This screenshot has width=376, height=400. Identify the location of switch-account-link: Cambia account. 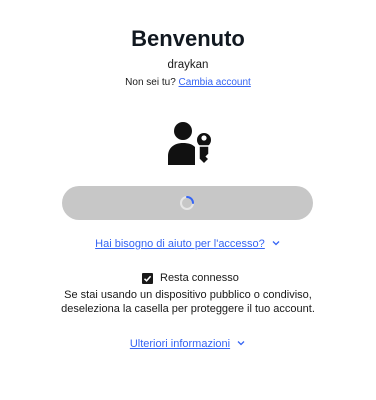
(215, 82).